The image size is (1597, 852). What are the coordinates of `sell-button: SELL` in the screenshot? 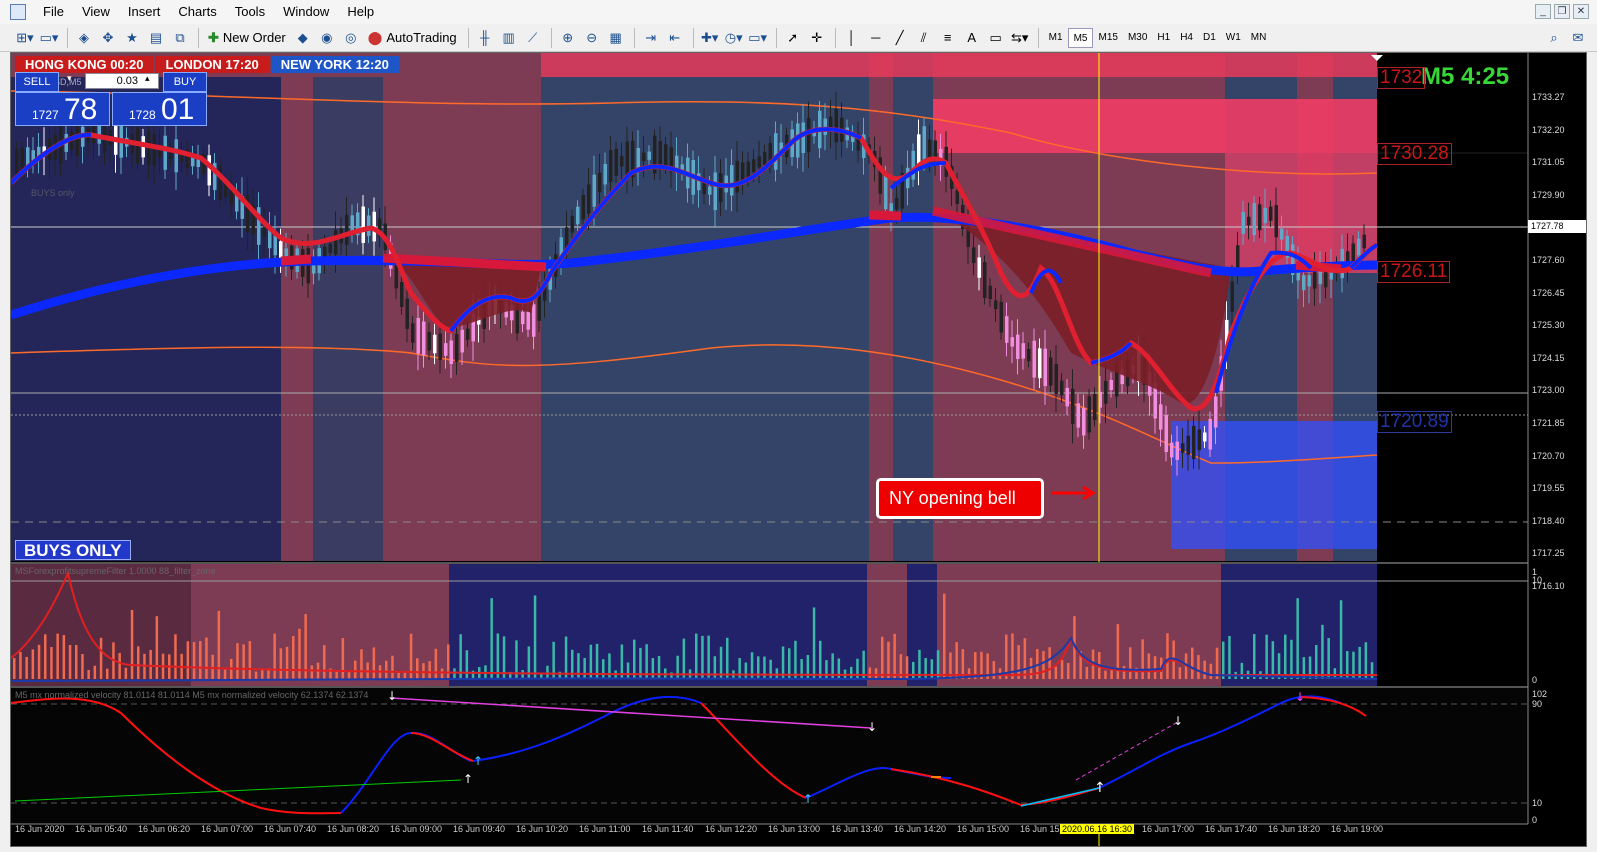 It's located at (37, 82).